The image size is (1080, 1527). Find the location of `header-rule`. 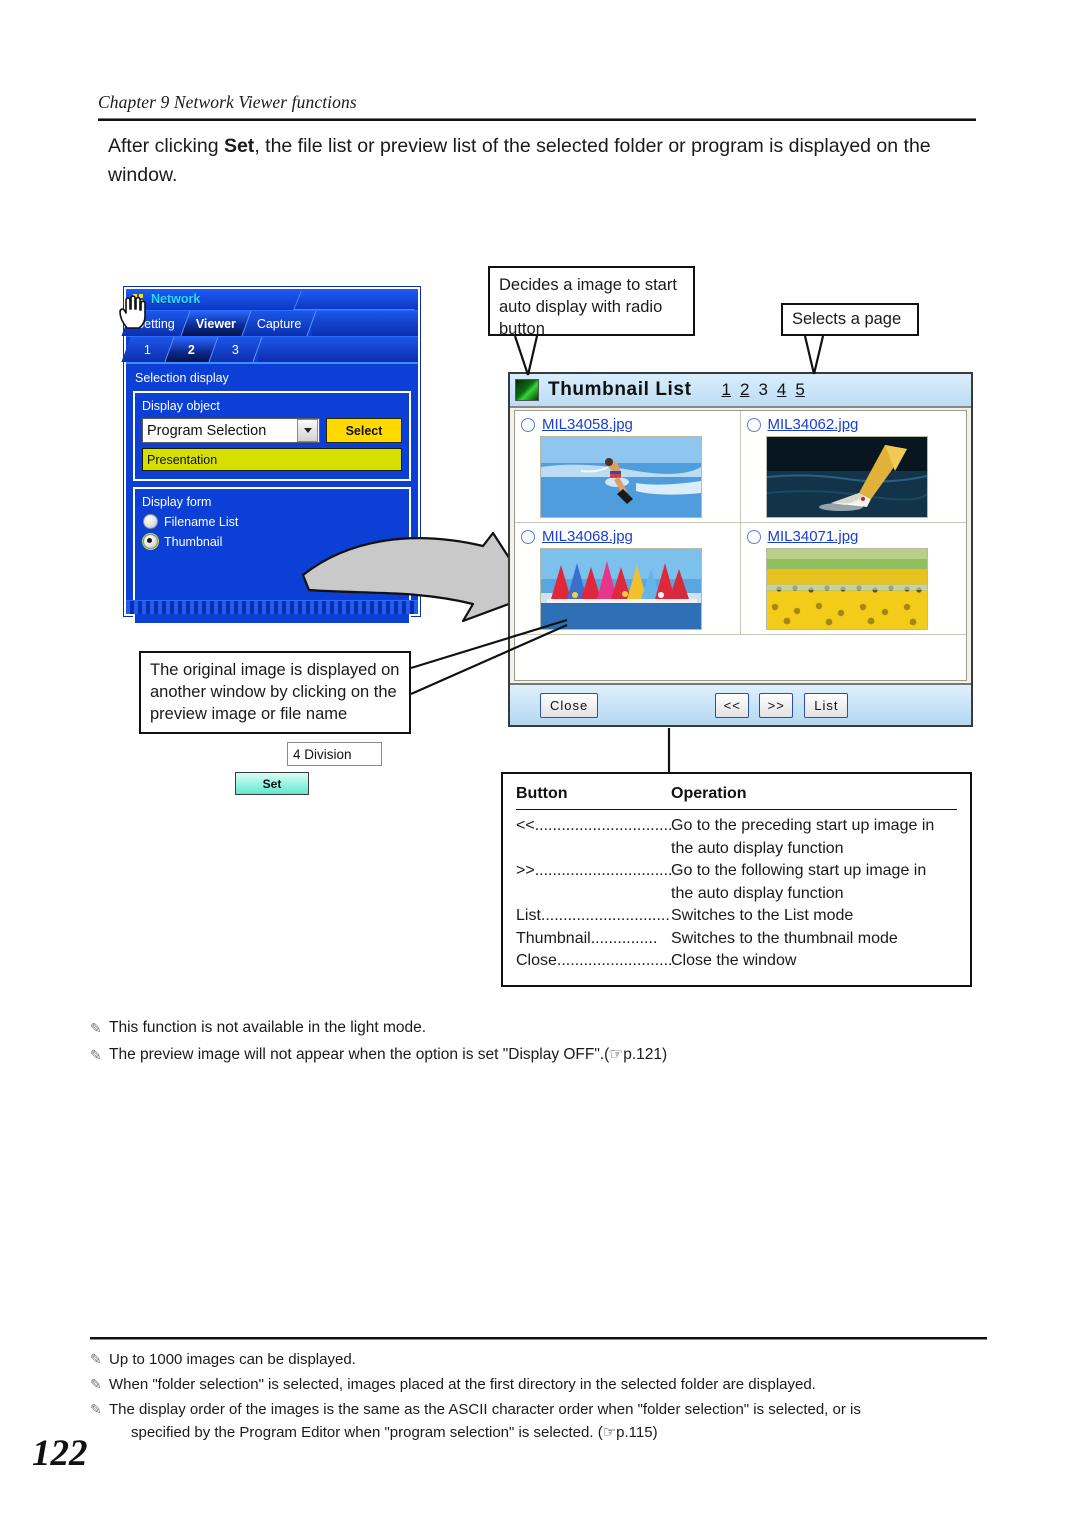

header-rule is located at coordinates (537, 119).